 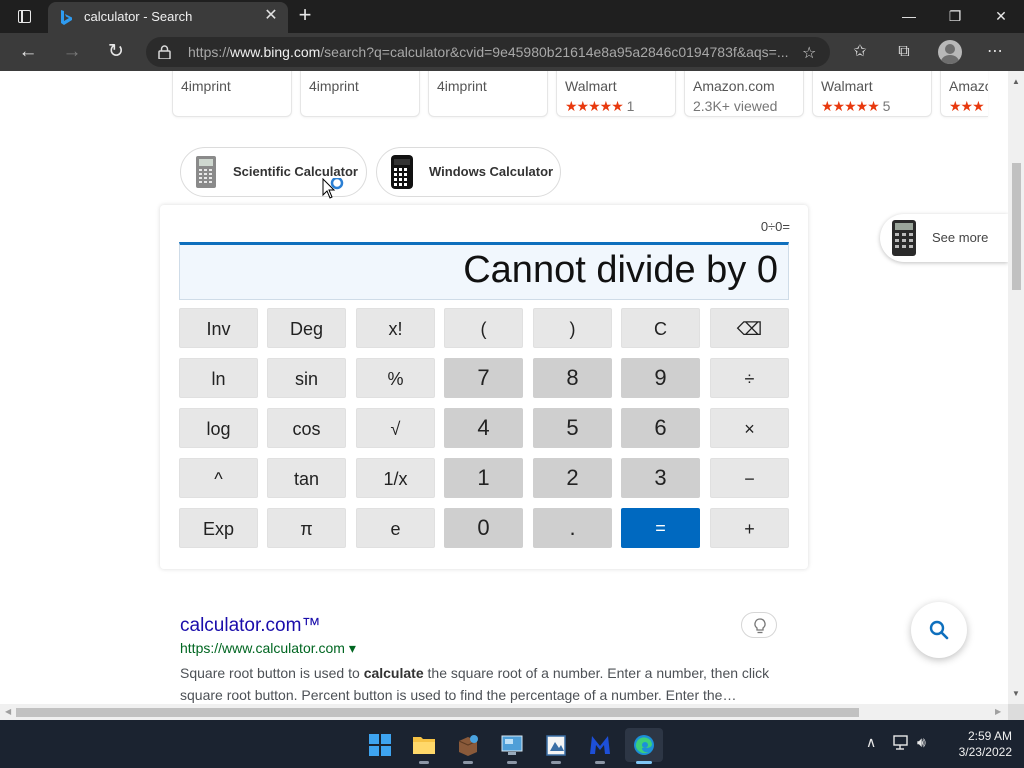 What do you see at coordinates (871, 742) in the screenshot?
I see `show-hidden-icons-icon: ∧` at bounding box center [871, 742].